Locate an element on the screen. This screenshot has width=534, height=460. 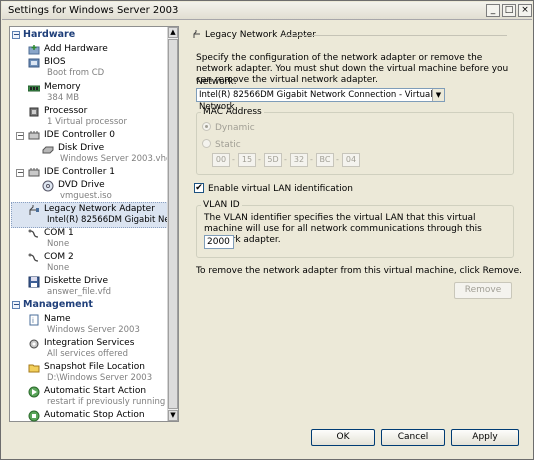
mac-octet-1: 00 is located at coordinates (221, 160).